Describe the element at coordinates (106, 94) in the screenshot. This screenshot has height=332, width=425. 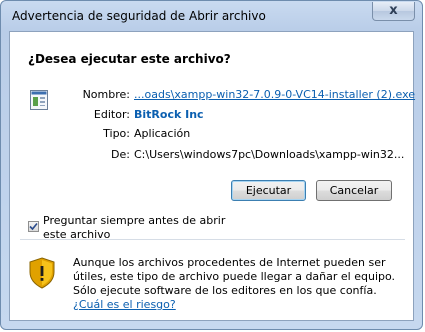
I see `name-label: Nombre:` at that location.